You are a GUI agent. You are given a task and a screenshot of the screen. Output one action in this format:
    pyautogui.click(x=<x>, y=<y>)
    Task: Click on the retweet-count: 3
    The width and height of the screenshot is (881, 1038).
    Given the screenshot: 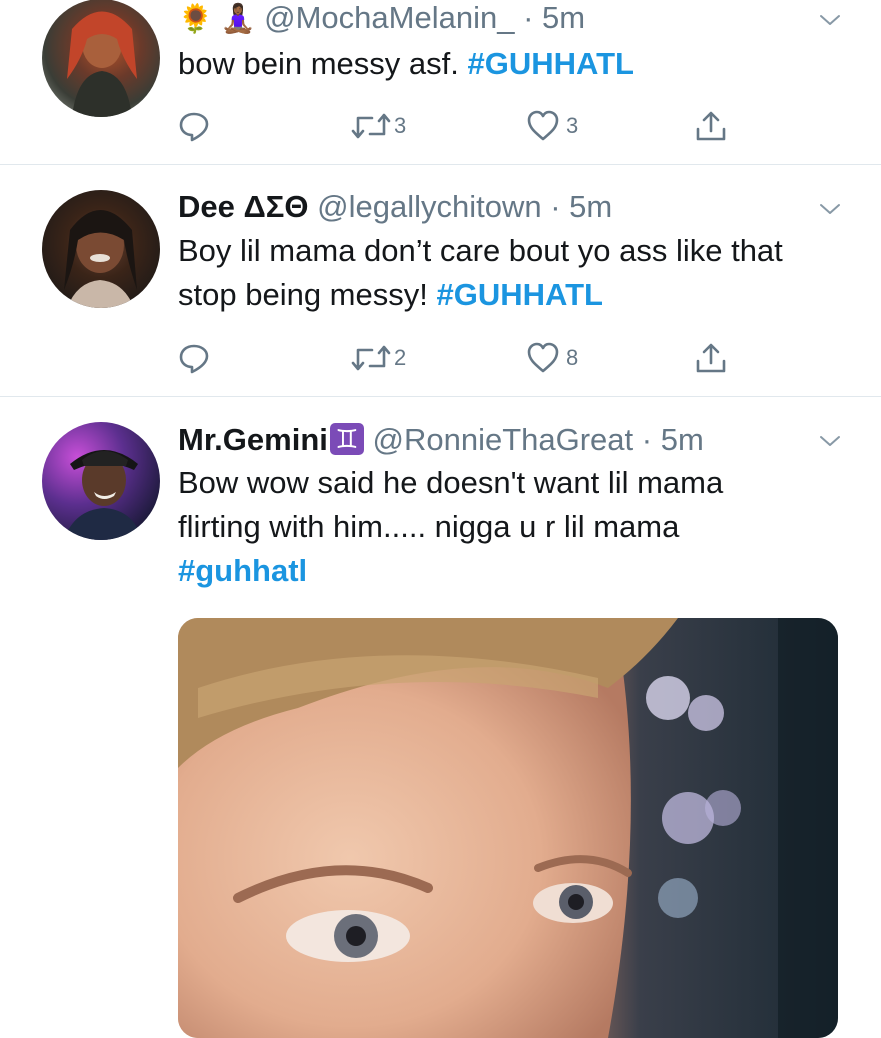 What is the action you would take?
    pyautogui.click(x=400, y=125)
    